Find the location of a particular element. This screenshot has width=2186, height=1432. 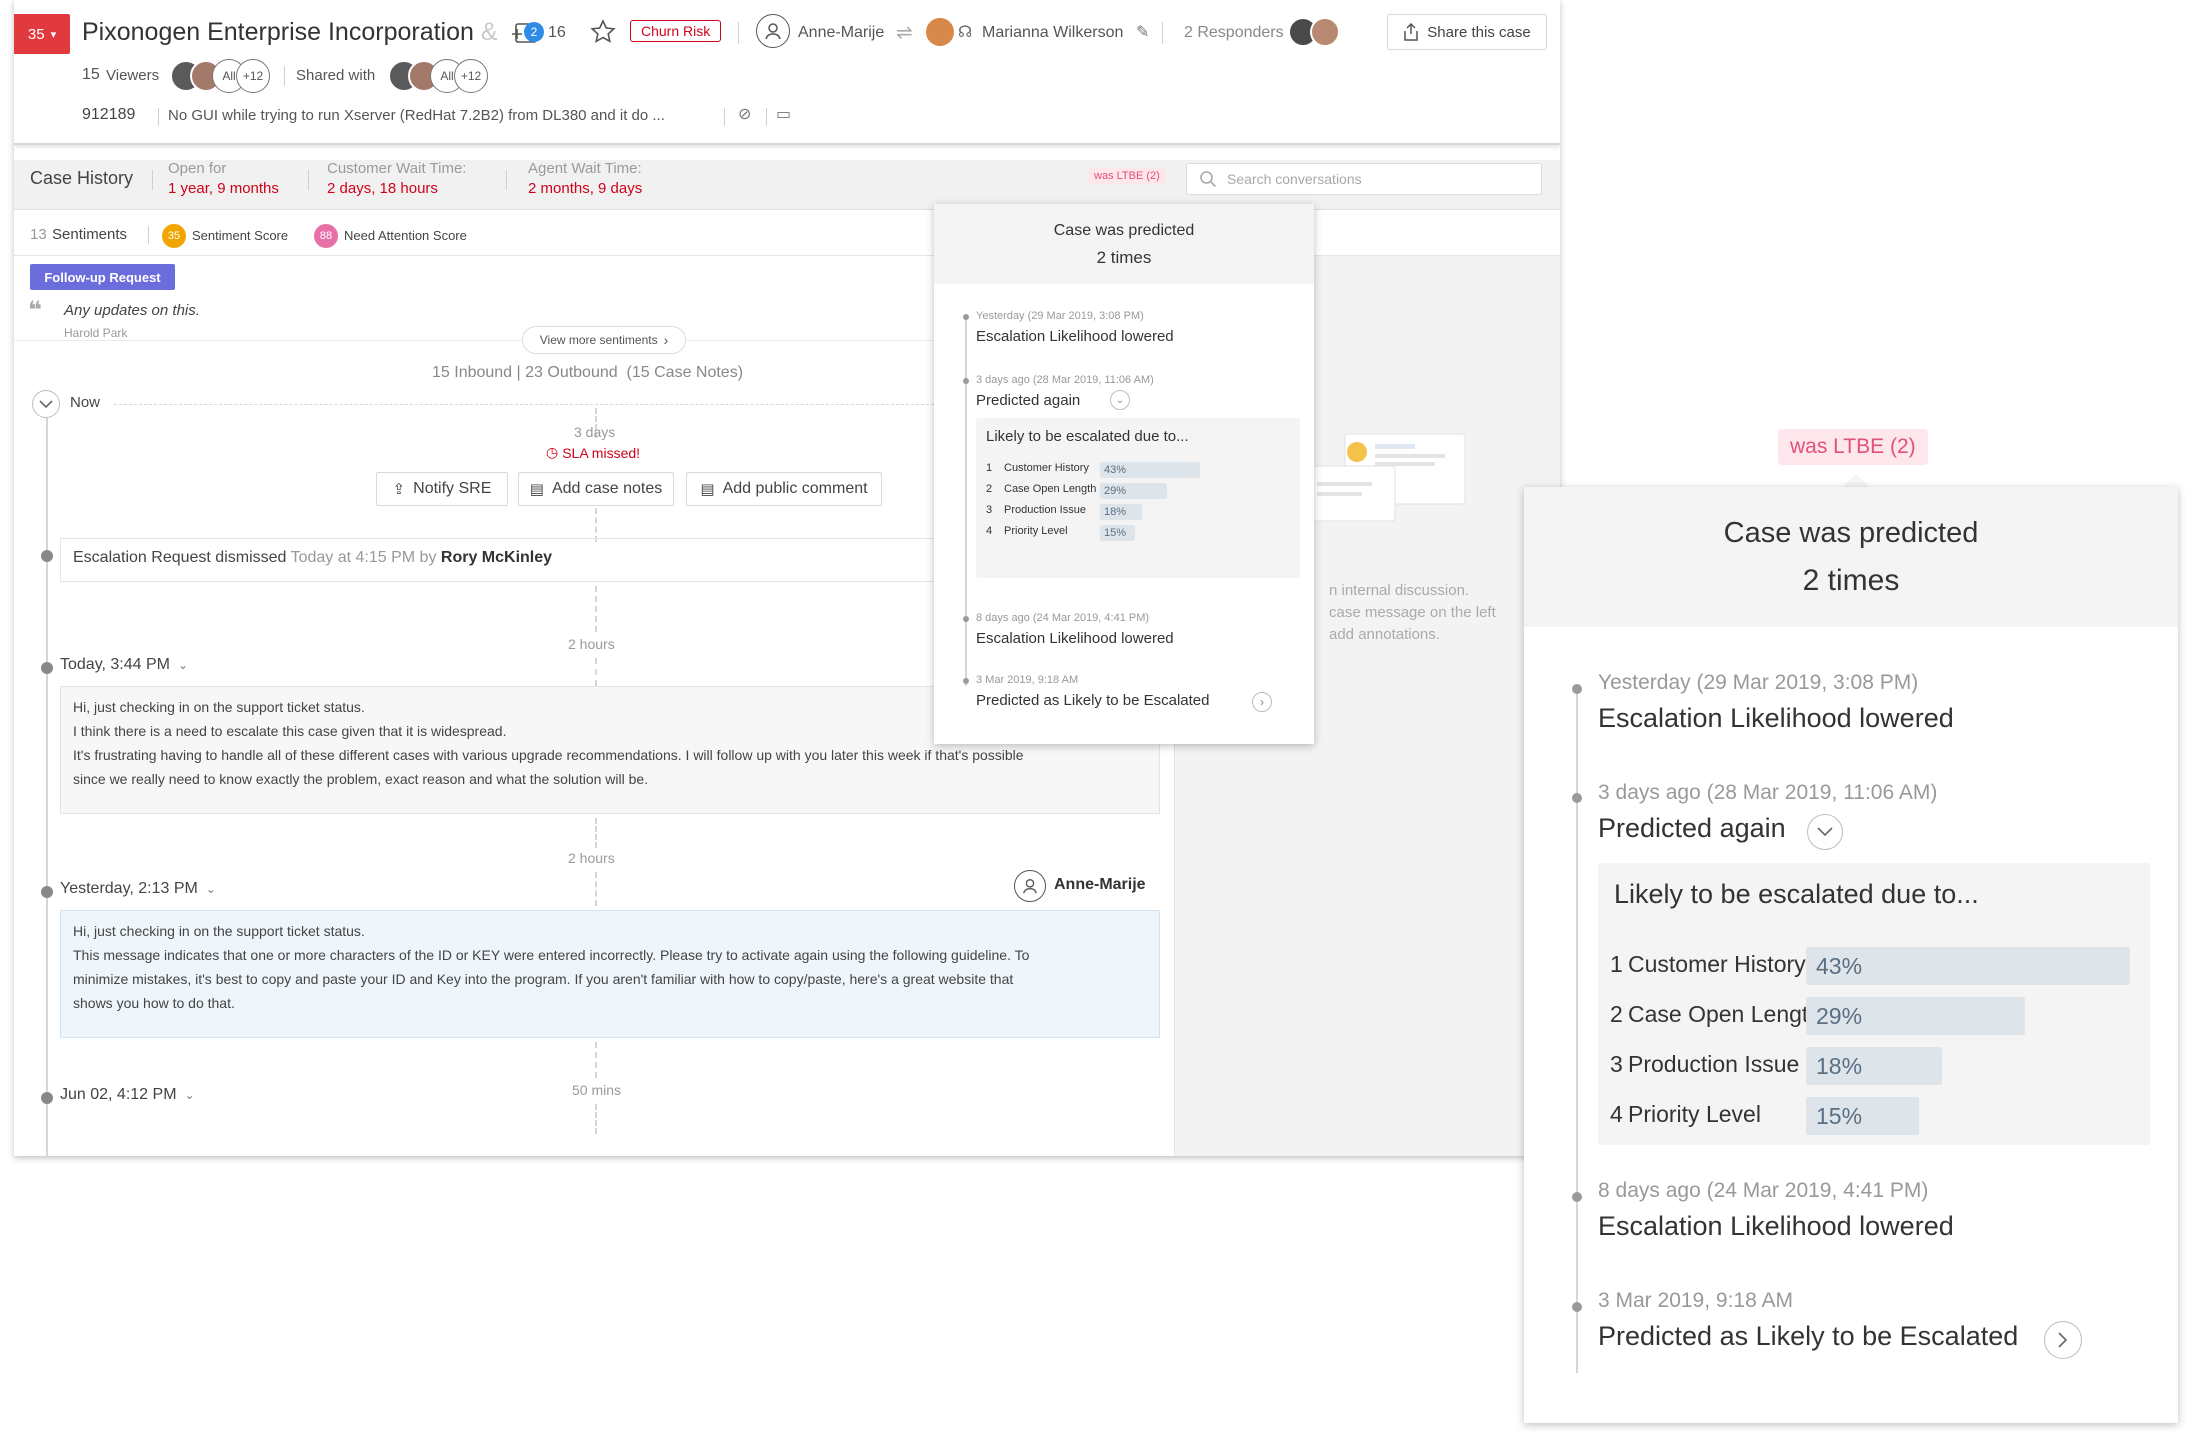

shared-more: +12 is located at coordinates (471, 76).